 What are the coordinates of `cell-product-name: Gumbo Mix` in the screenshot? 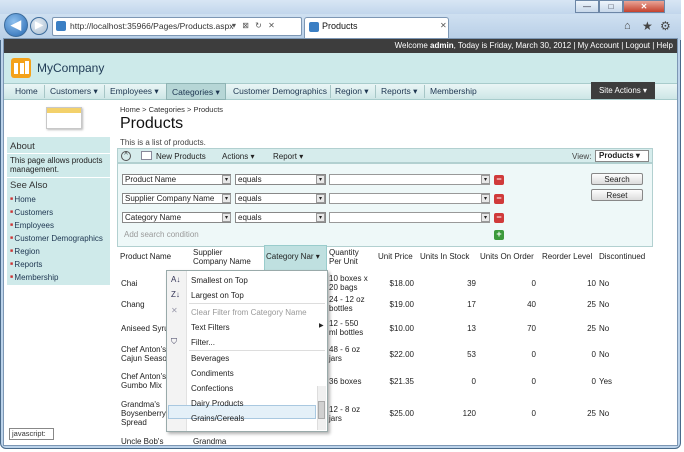 It's located at (141, 385).